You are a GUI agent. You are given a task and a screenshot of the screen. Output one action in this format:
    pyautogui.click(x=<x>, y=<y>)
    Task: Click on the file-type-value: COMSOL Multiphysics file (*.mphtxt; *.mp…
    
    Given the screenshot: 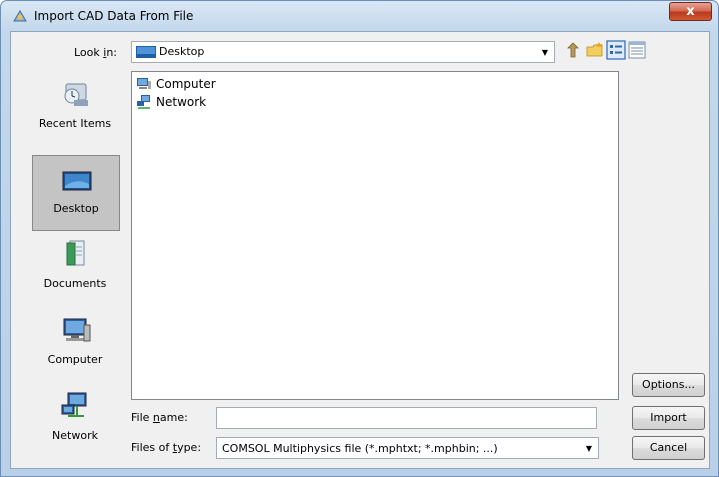 What is the action you would take?
    pyautogui.click(x=360, y=448)
    